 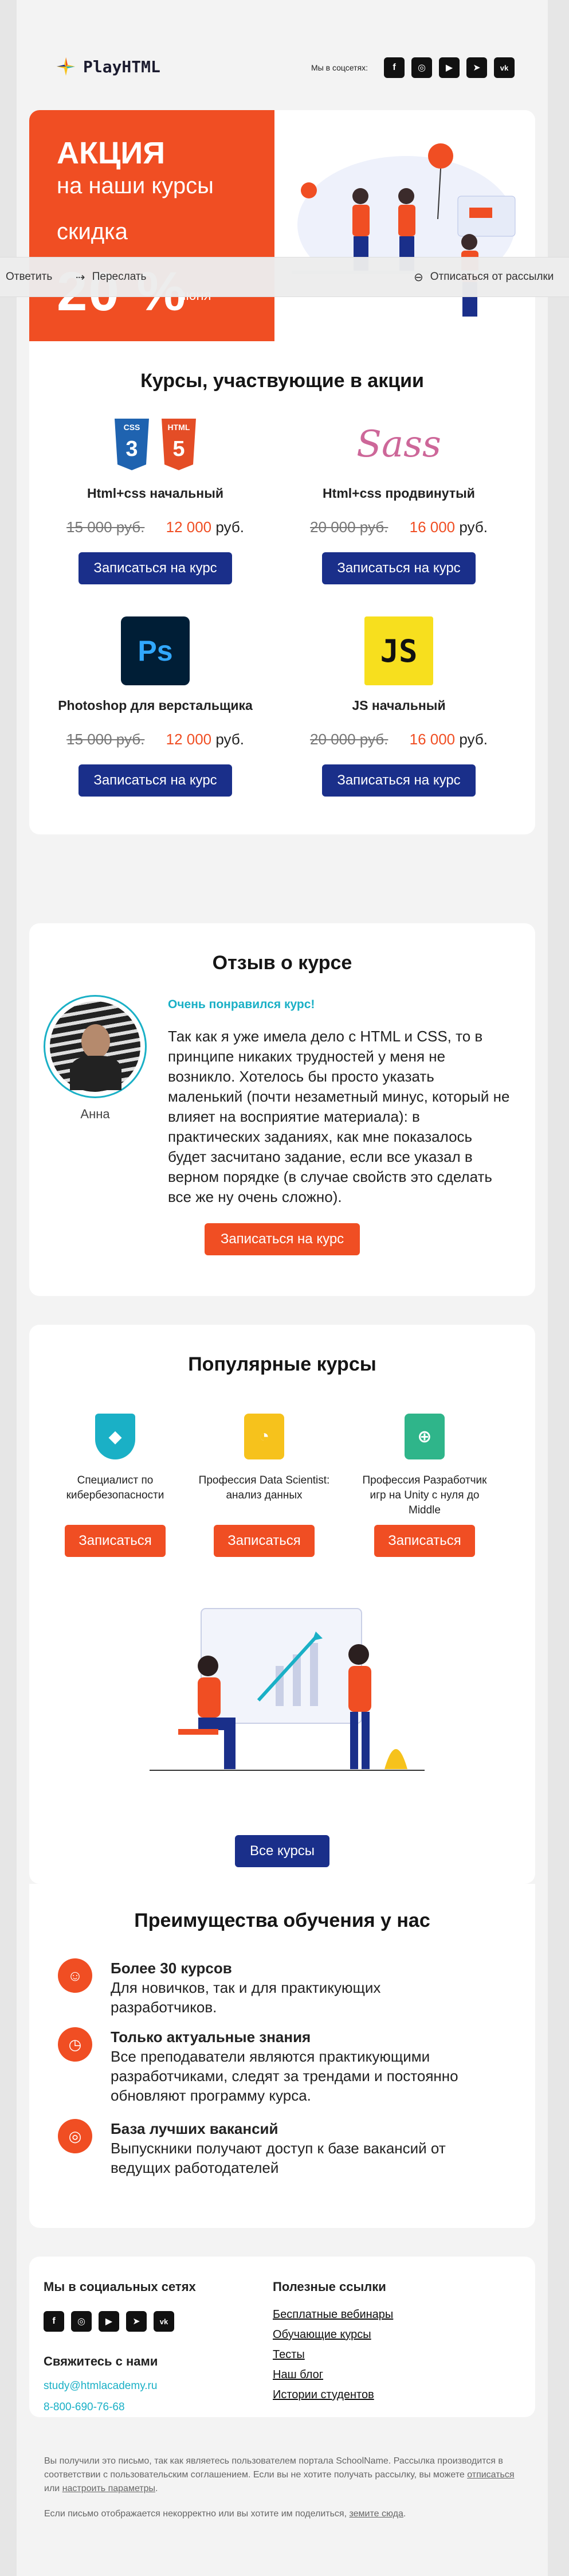 I want to click on course-name: Html+css продвинутый, so click(x=399, y=494).